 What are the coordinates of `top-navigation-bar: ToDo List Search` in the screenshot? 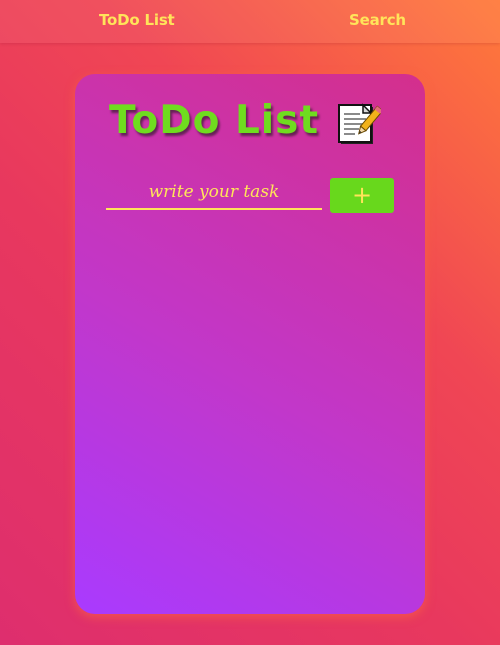 It's located at (250, 21).